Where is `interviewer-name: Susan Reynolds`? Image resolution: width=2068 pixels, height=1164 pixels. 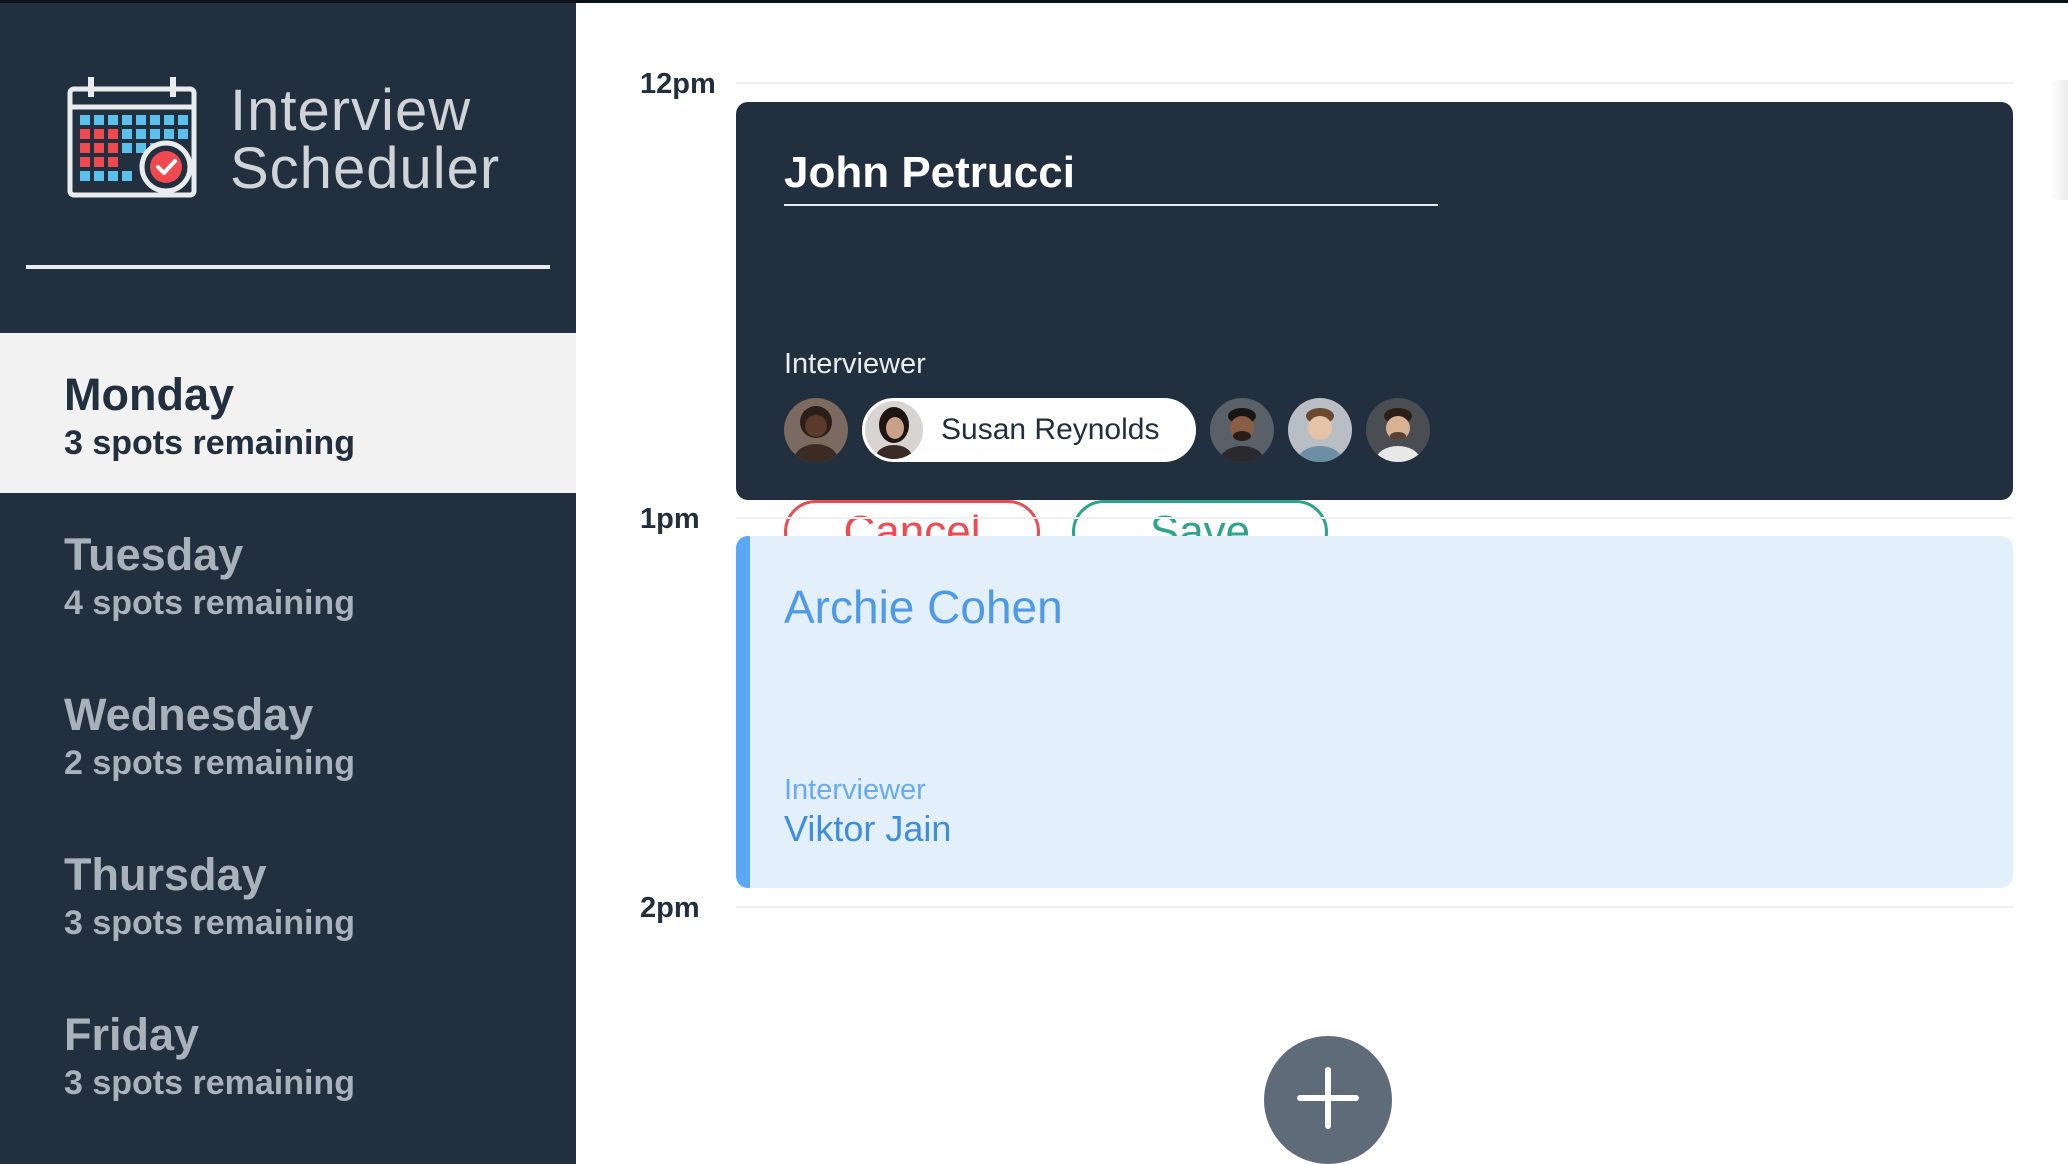 interviewer-name: Susan Reynolds is located at coordinates (1050, 429).